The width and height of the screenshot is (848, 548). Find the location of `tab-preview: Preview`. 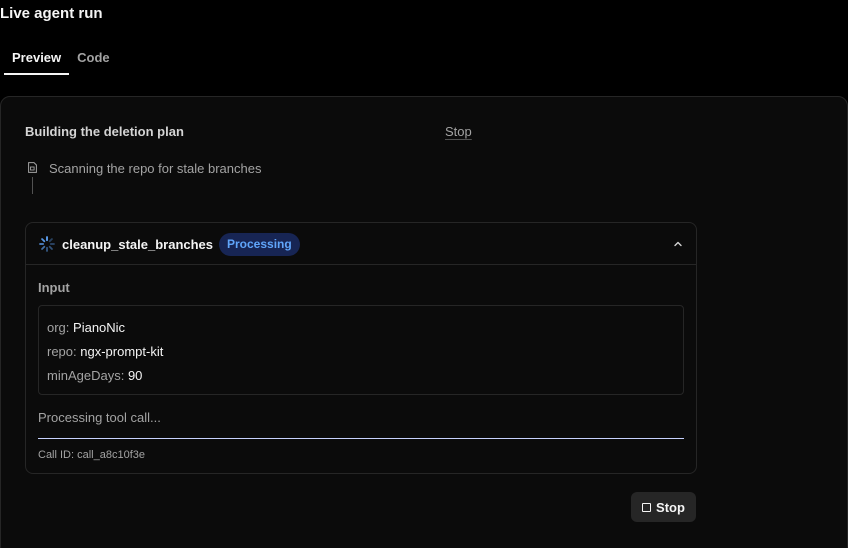

tab-preview: Preview is located at coordinates (37, 62).